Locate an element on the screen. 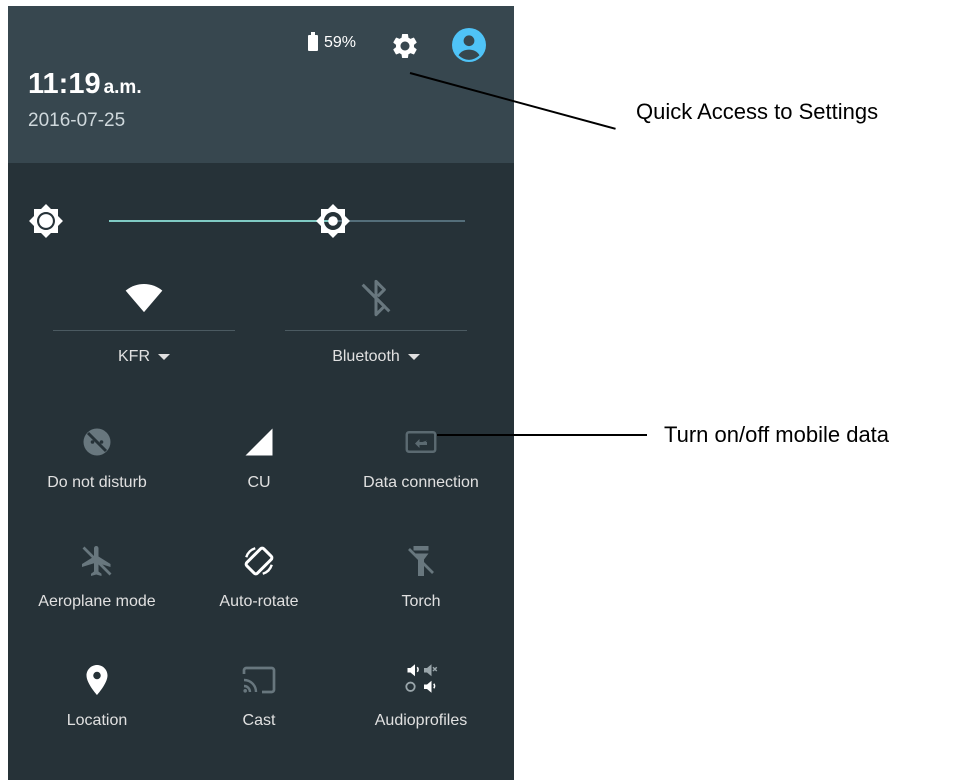 This screenshot has width=955, height=780. data-connection-icon is located at coordinates (421, 442).